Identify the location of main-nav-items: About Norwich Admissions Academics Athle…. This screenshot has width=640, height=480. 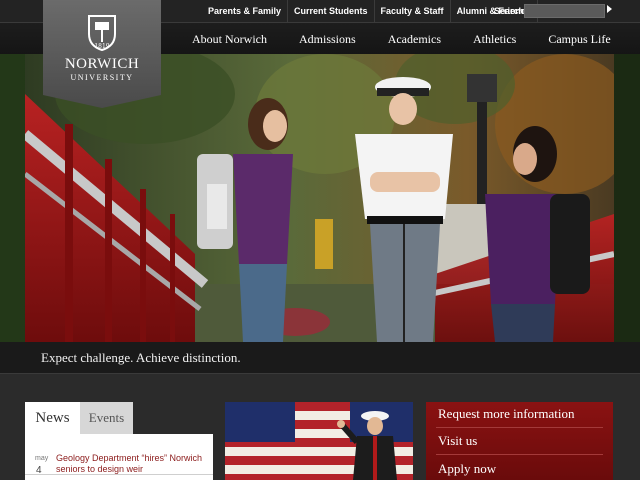
(401, 39).